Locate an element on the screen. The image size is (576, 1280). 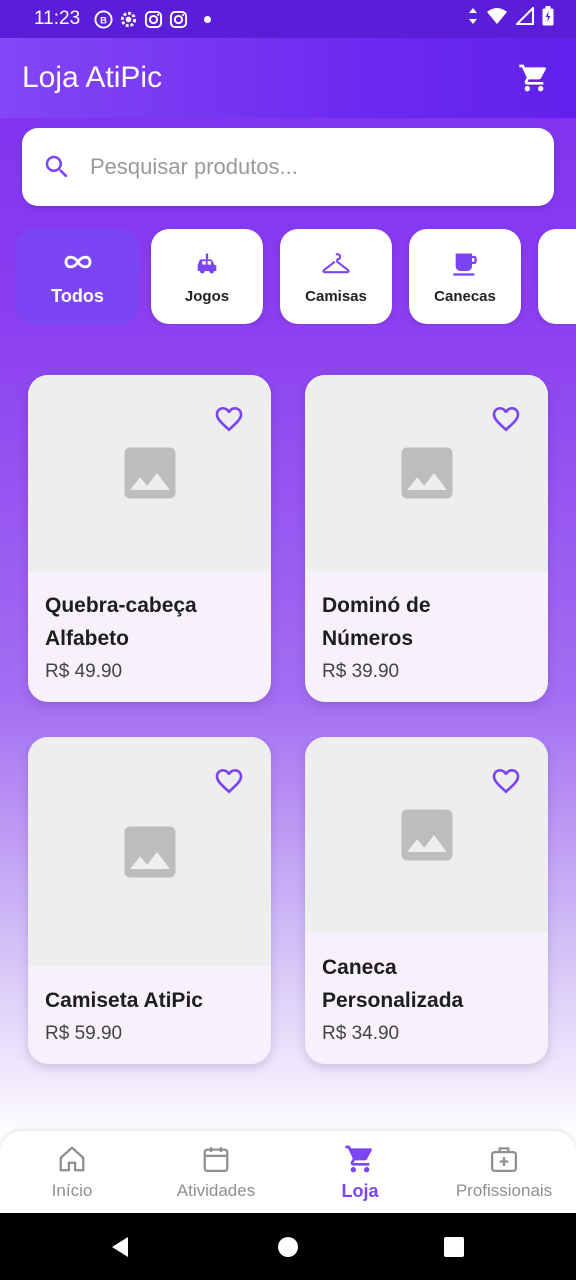
product-price: R$ 59.90 is located at coordinates (84, 1033).